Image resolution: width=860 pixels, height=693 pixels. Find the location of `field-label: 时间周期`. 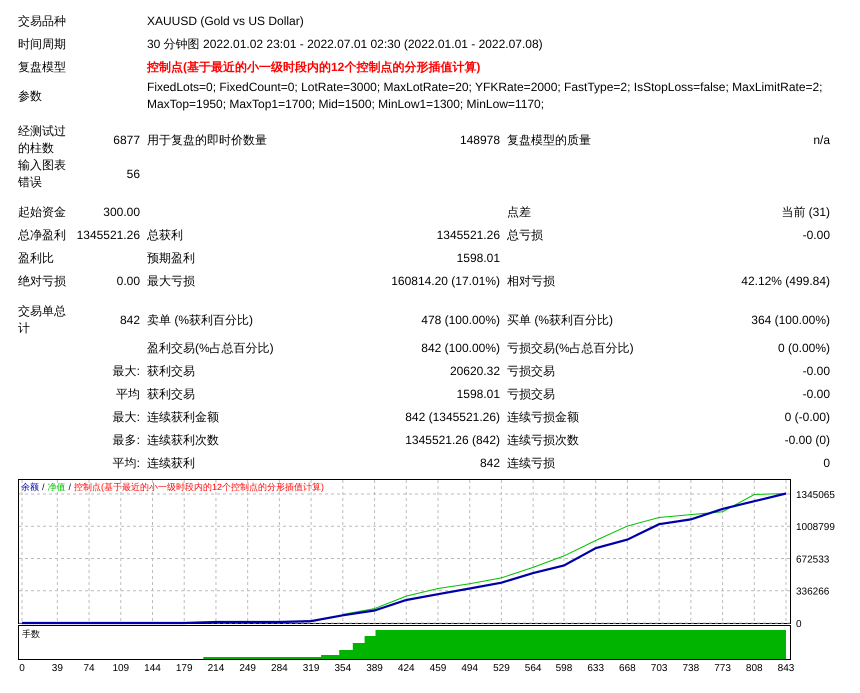

field-label: 时间周期 is located at coordinates (42, 44).